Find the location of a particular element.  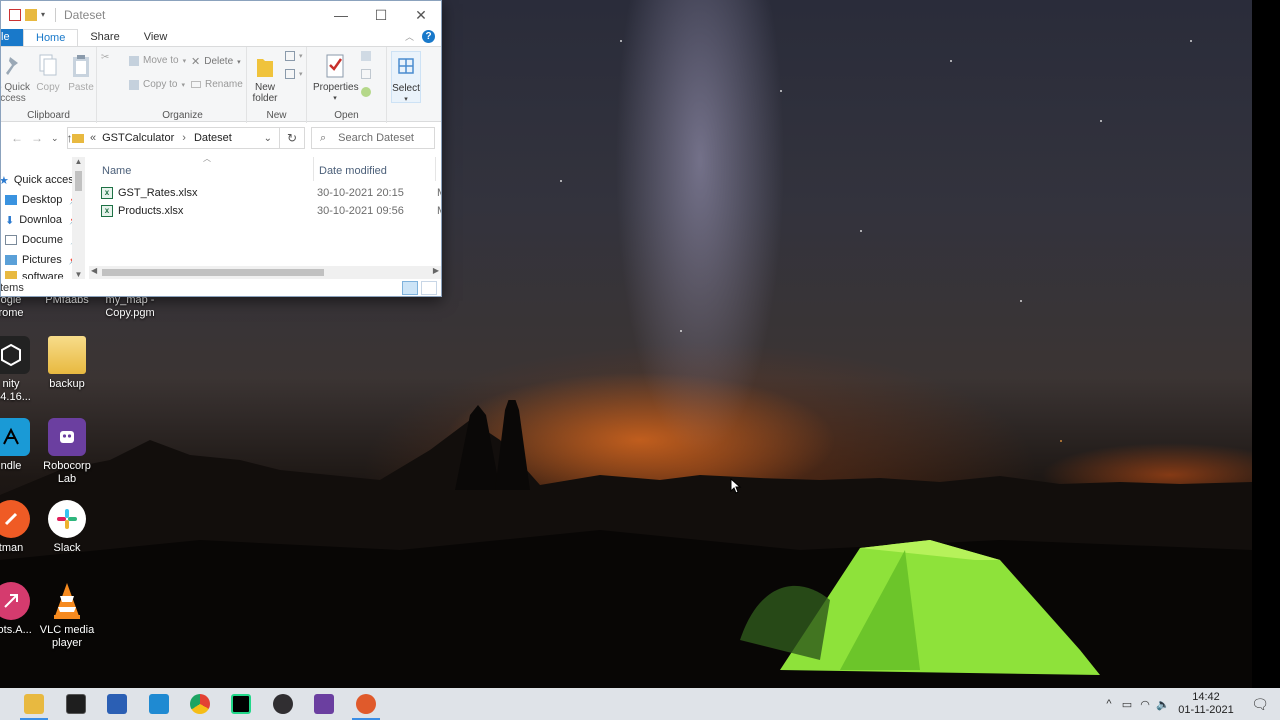

notifications-icon: 🗨 is located at coordinates (1260, 704).